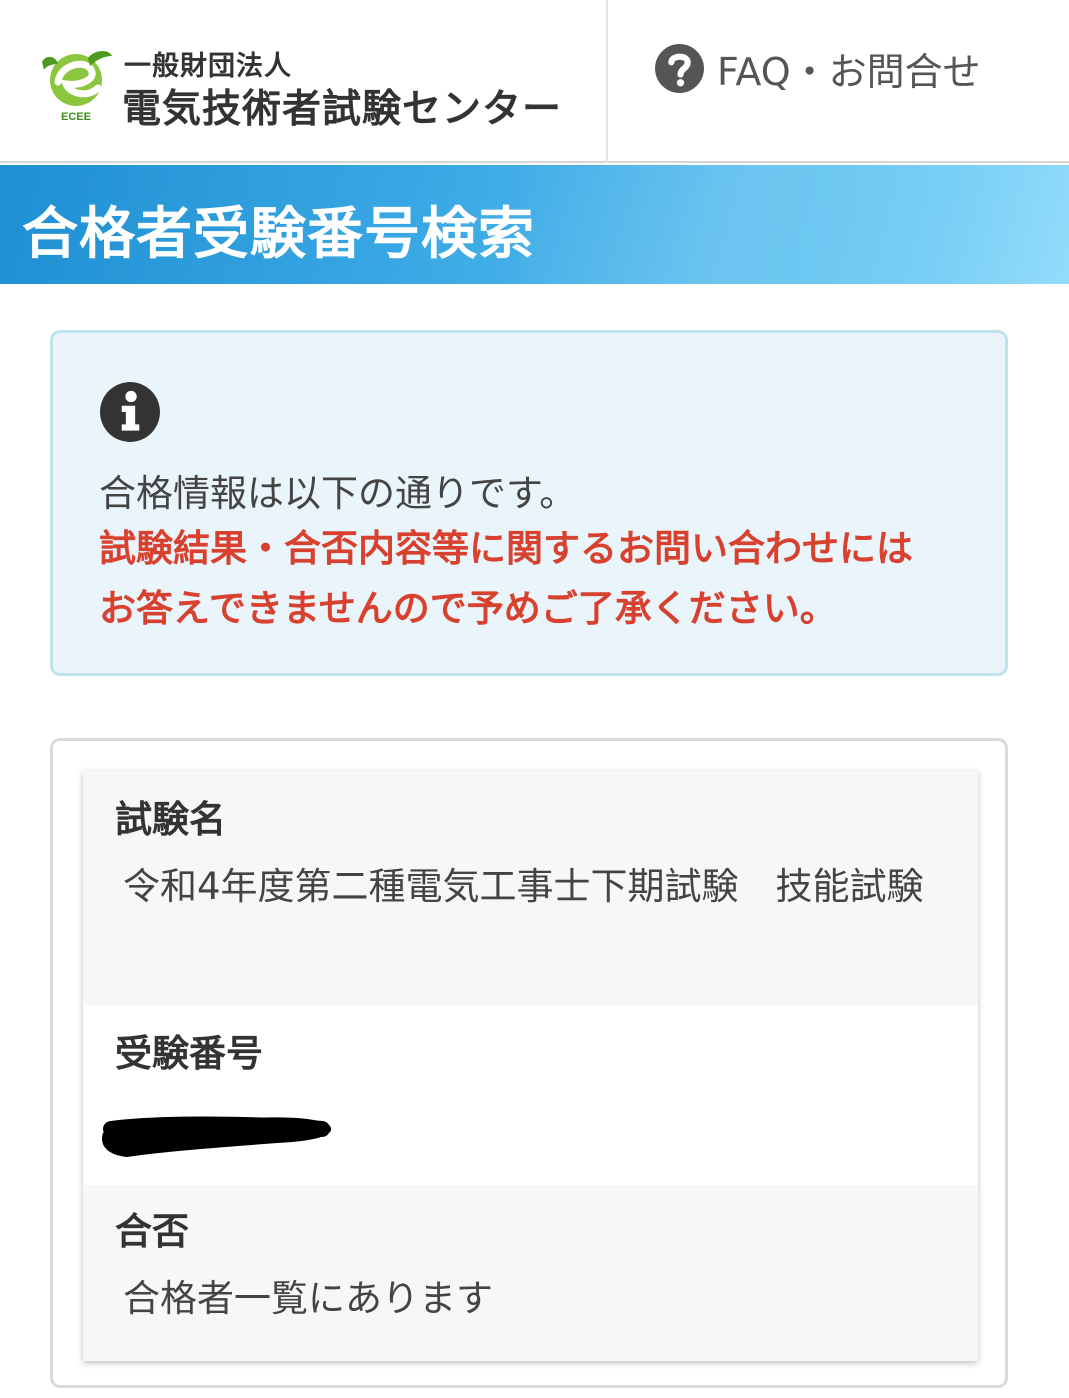 Image resolution: width=1069 pixels, height=1398 pixels. I want to click on info-message: 合格情報は以下の通りです。, so click(338, 493).